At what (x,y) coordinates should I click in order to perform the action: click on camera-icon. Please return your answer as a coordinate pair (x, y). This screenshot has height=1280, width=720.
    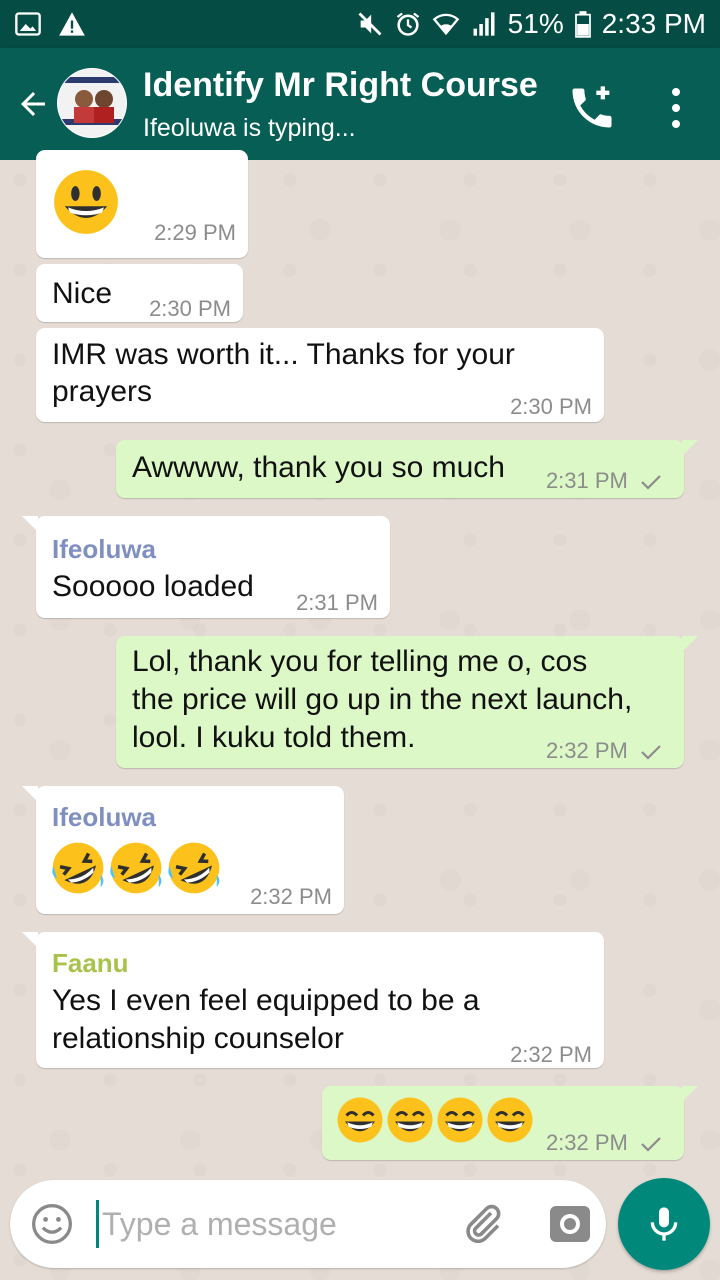
    Looking at the image, I should click on (570, 1224).